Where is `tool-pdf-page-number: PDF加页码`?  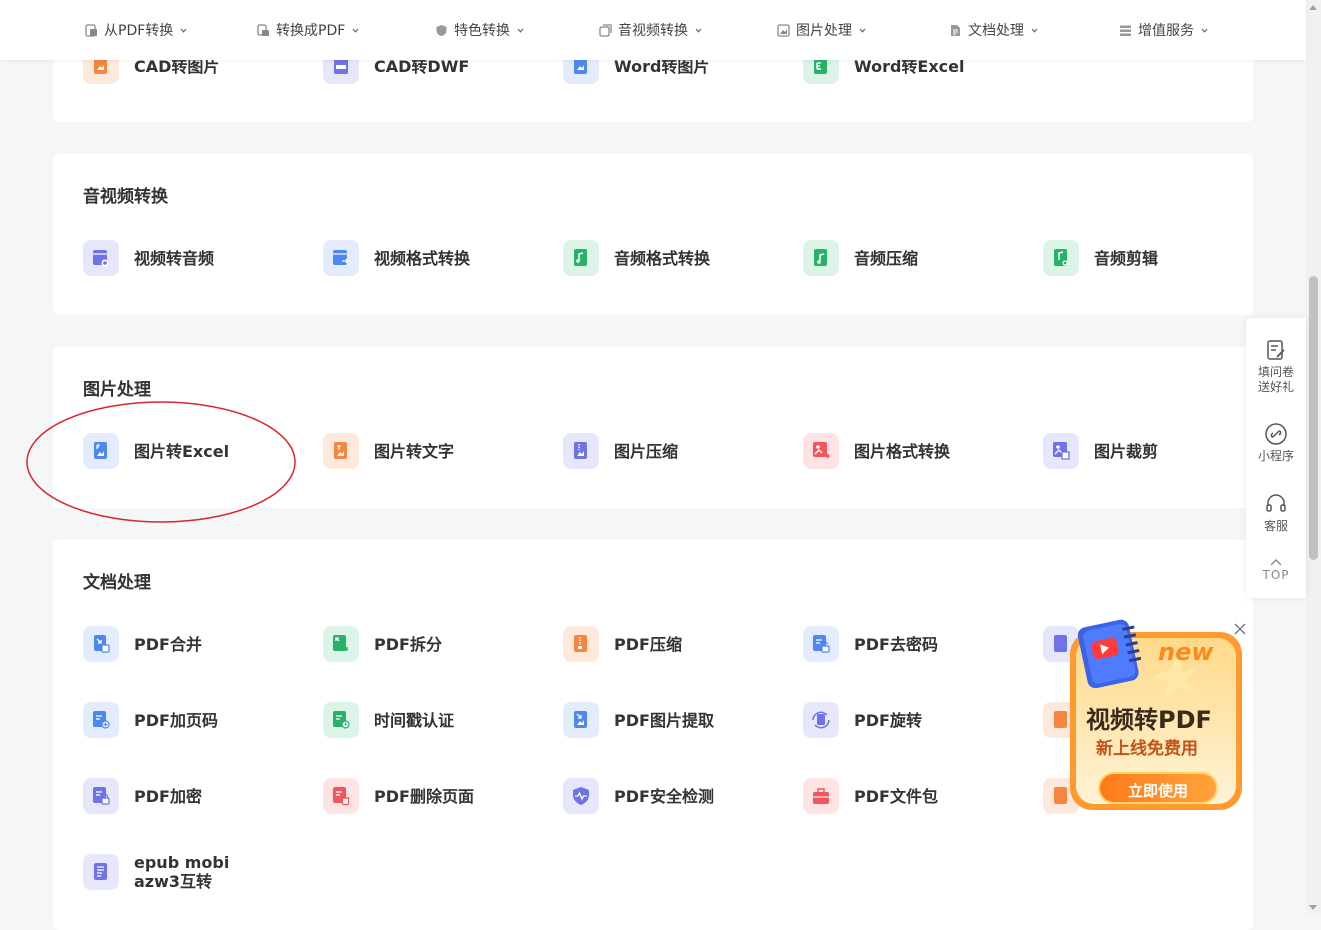
tool-pdf-page-number: PDF加页码 is located at coordinates (150, 720).